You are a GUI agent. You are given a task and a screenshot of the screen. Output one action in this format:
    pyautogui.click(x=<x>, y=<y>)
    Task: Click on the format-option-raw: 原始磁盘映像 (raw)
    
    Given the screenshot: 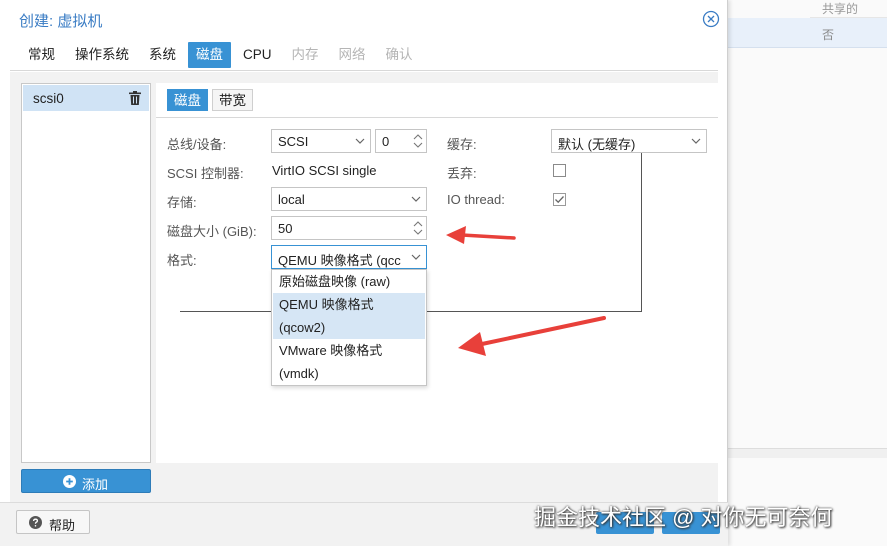 What is the action you would take?
    pyautogui.click(x=349, y=281)
    